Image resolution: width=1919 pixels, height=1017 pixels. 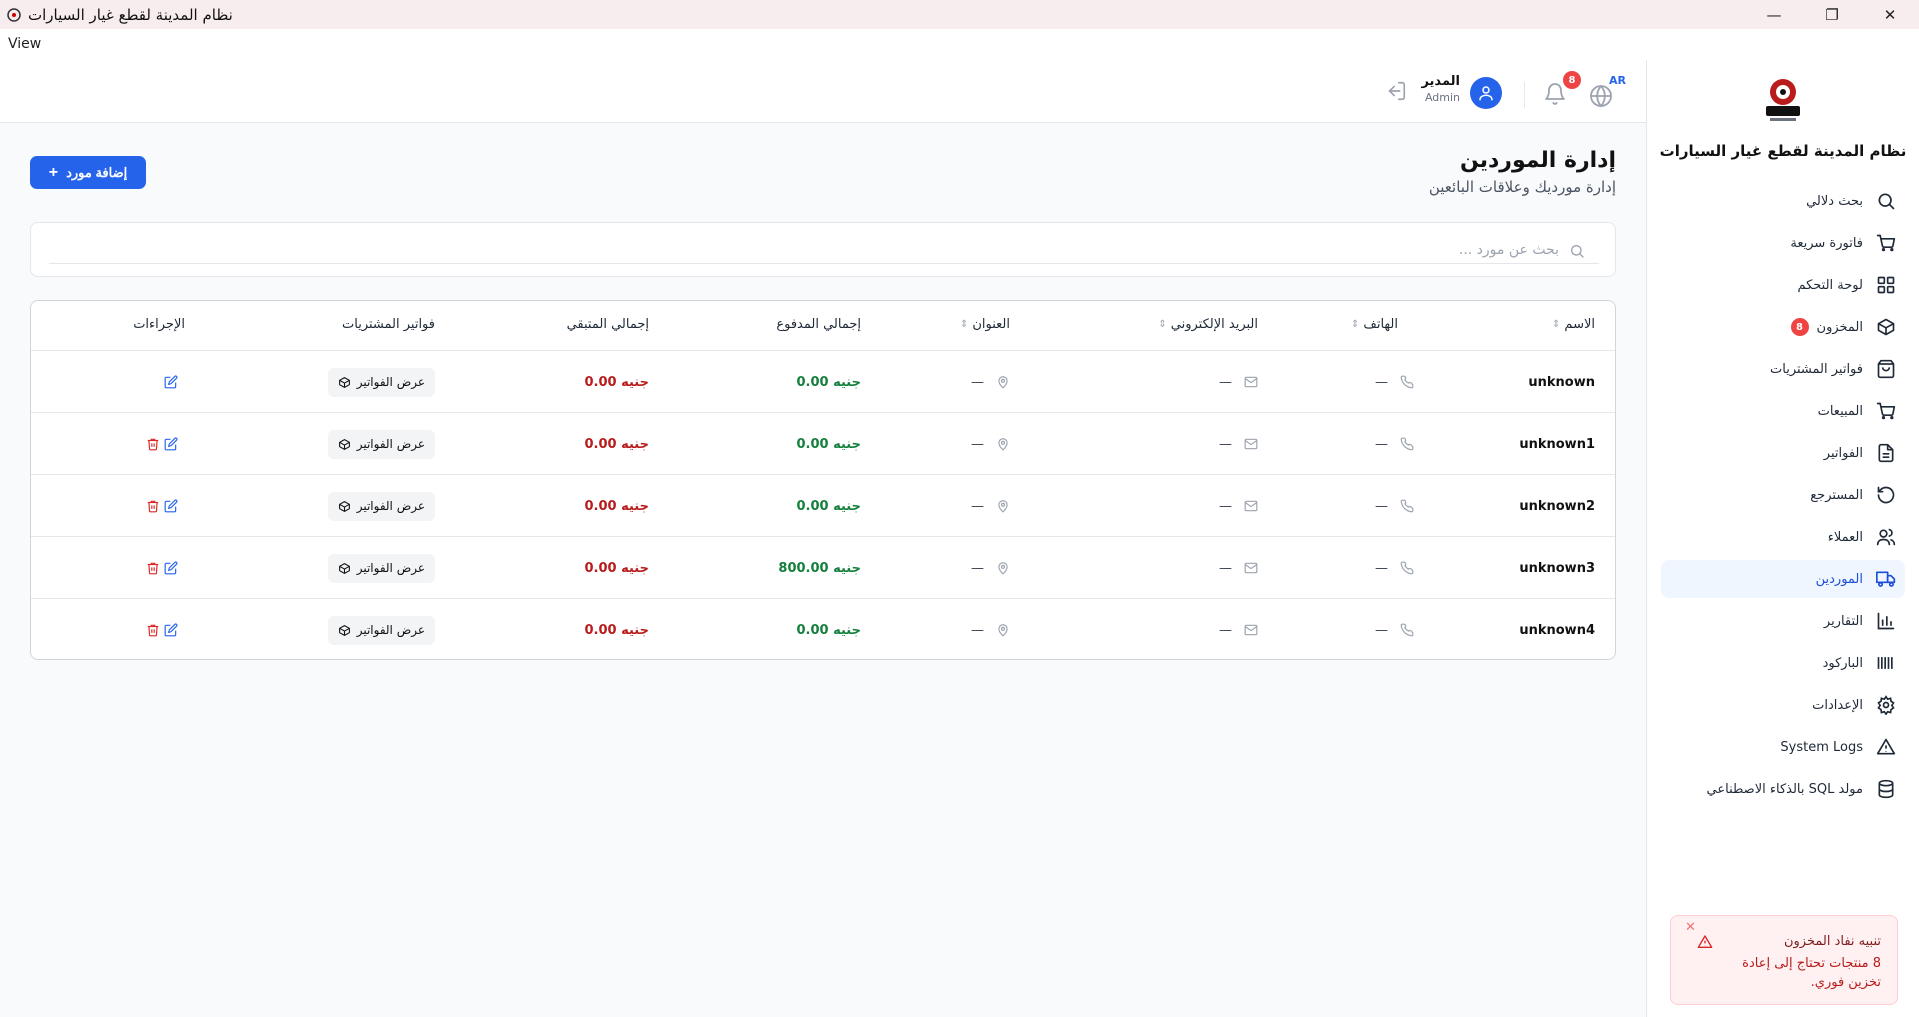 What do you see at coordinates (1555, 94) in the screenshot?
I see `bell-icon` at bounding box center [1555, 94].